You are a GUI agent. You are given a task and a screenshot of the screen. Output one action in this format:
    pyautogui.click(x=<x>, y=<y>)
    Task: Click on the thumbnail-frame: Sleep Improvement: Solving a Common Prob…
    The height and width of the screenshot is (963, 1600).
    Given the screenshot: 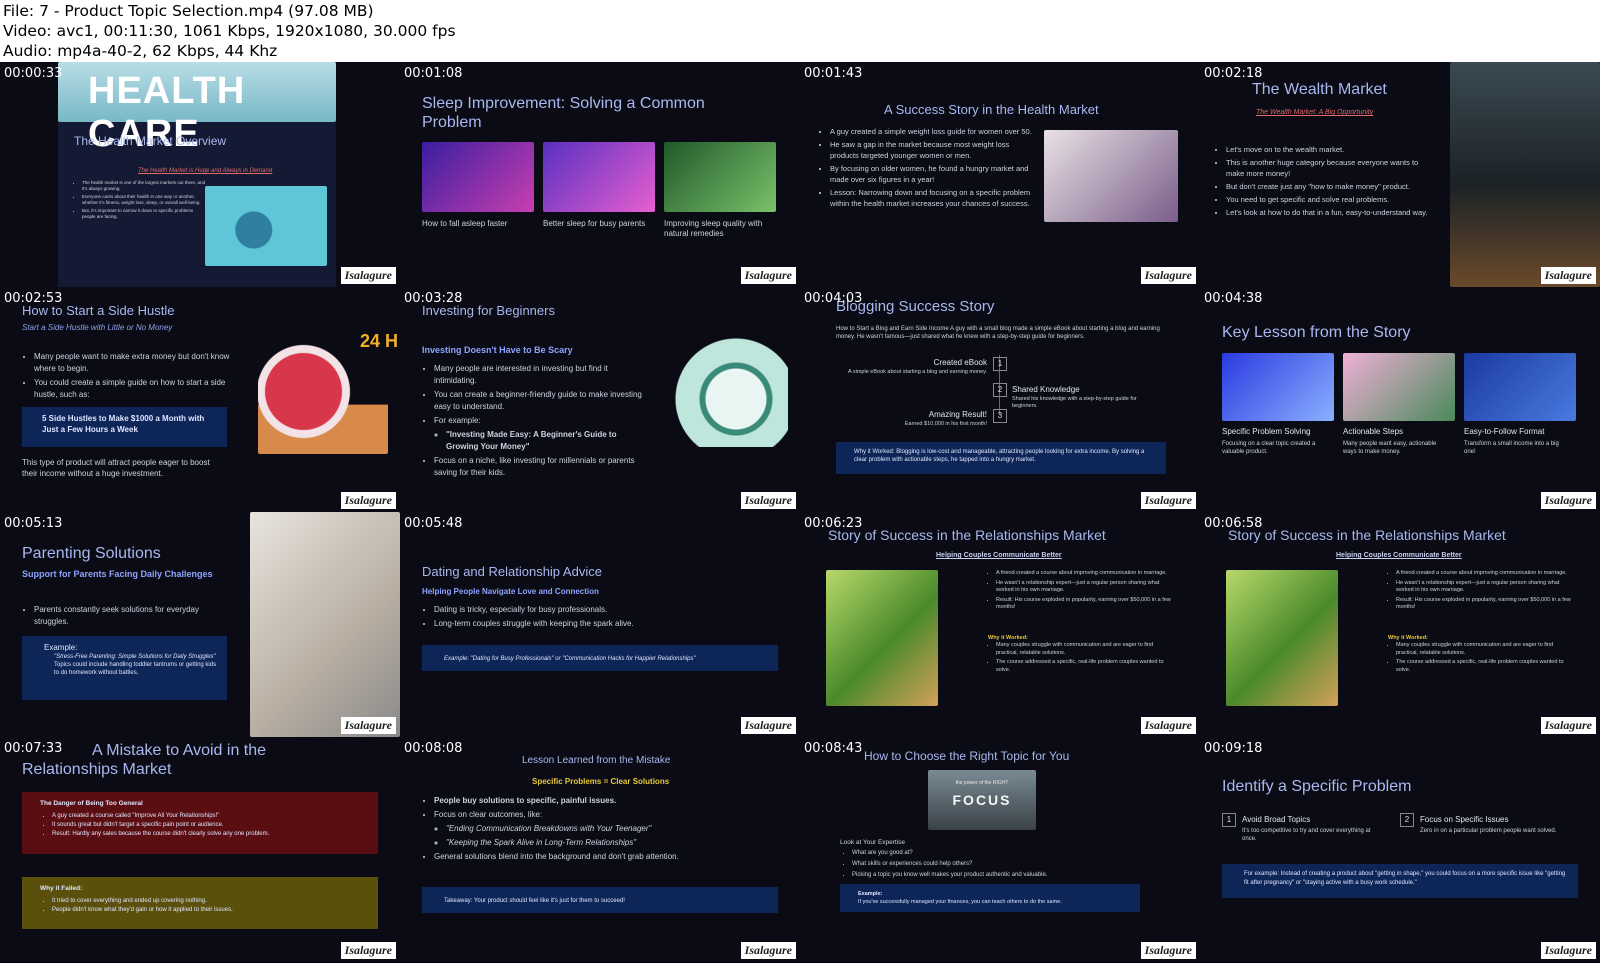 What is the action you would take?
    pyautogui.click(x=600, y=174)
    